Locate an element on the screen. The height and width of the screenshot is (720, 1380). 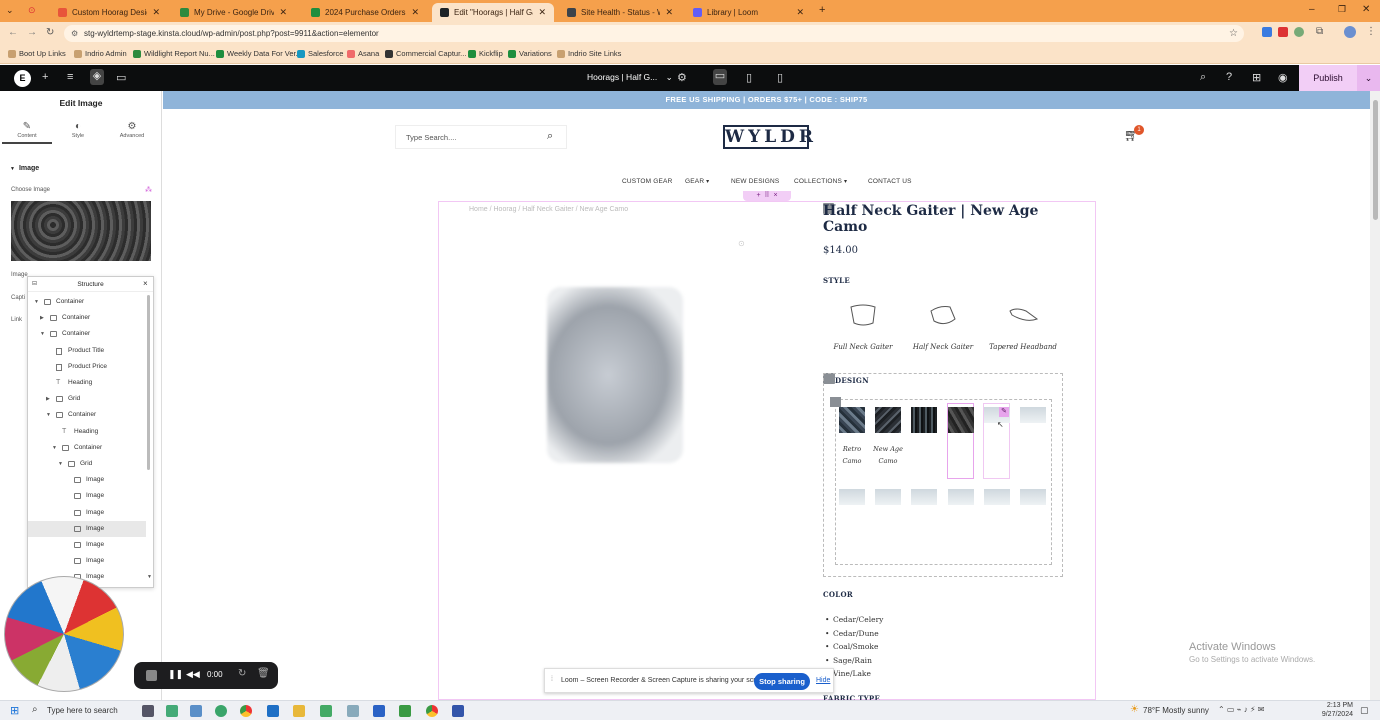
browser-tab: 2024 Purchase Orders - Google ✕ is located at coordinates (365, 12).